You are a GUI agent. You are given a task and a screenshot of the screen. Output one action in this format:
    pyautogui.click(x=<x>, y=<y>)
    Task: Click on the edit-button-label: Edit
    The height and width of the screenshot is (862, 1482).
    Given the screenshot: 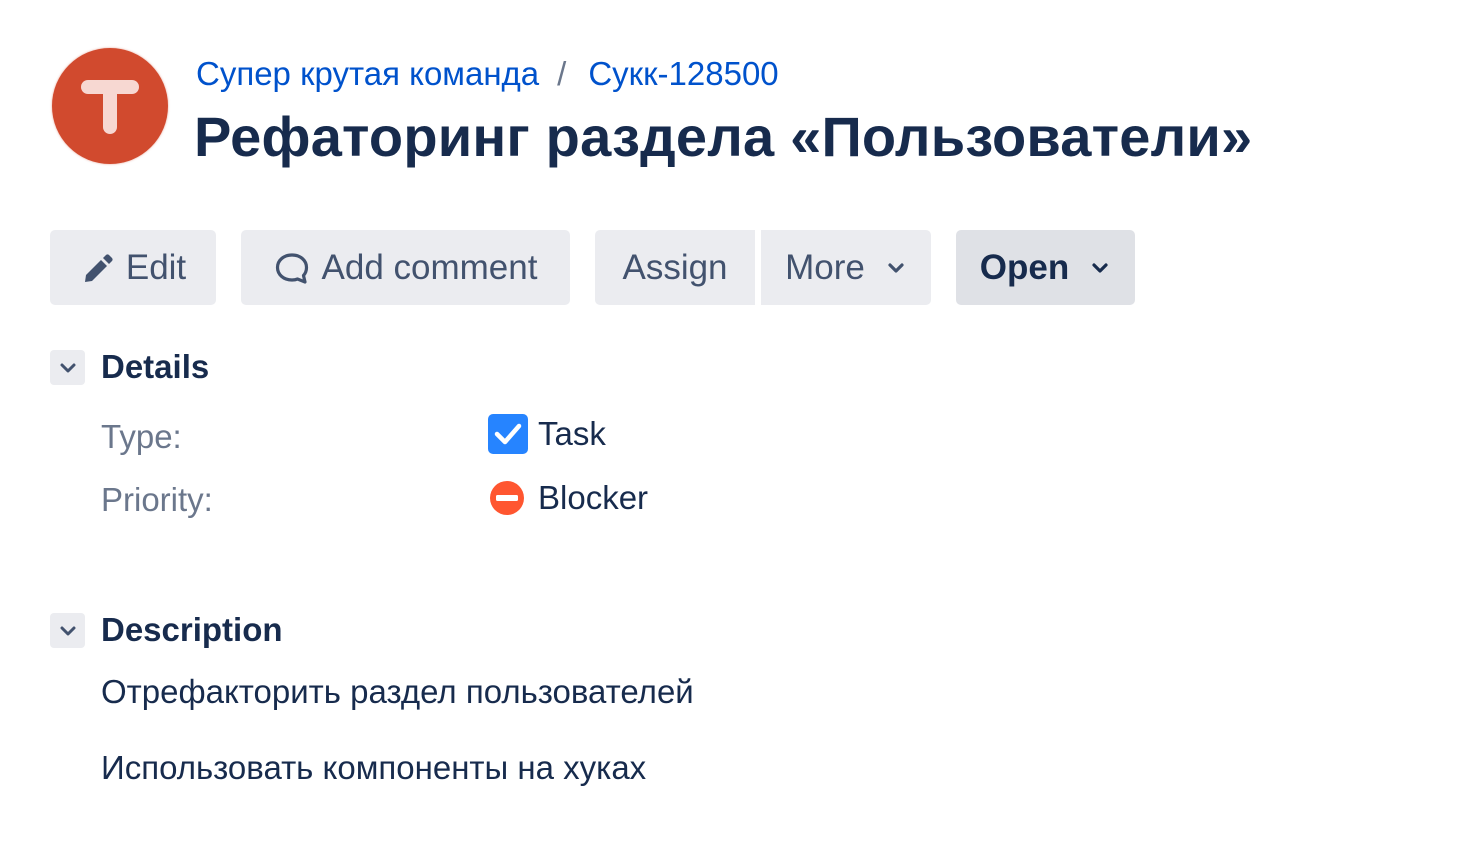 What is the action you would take?
    pyautogui.click(x=156, y=267)
    